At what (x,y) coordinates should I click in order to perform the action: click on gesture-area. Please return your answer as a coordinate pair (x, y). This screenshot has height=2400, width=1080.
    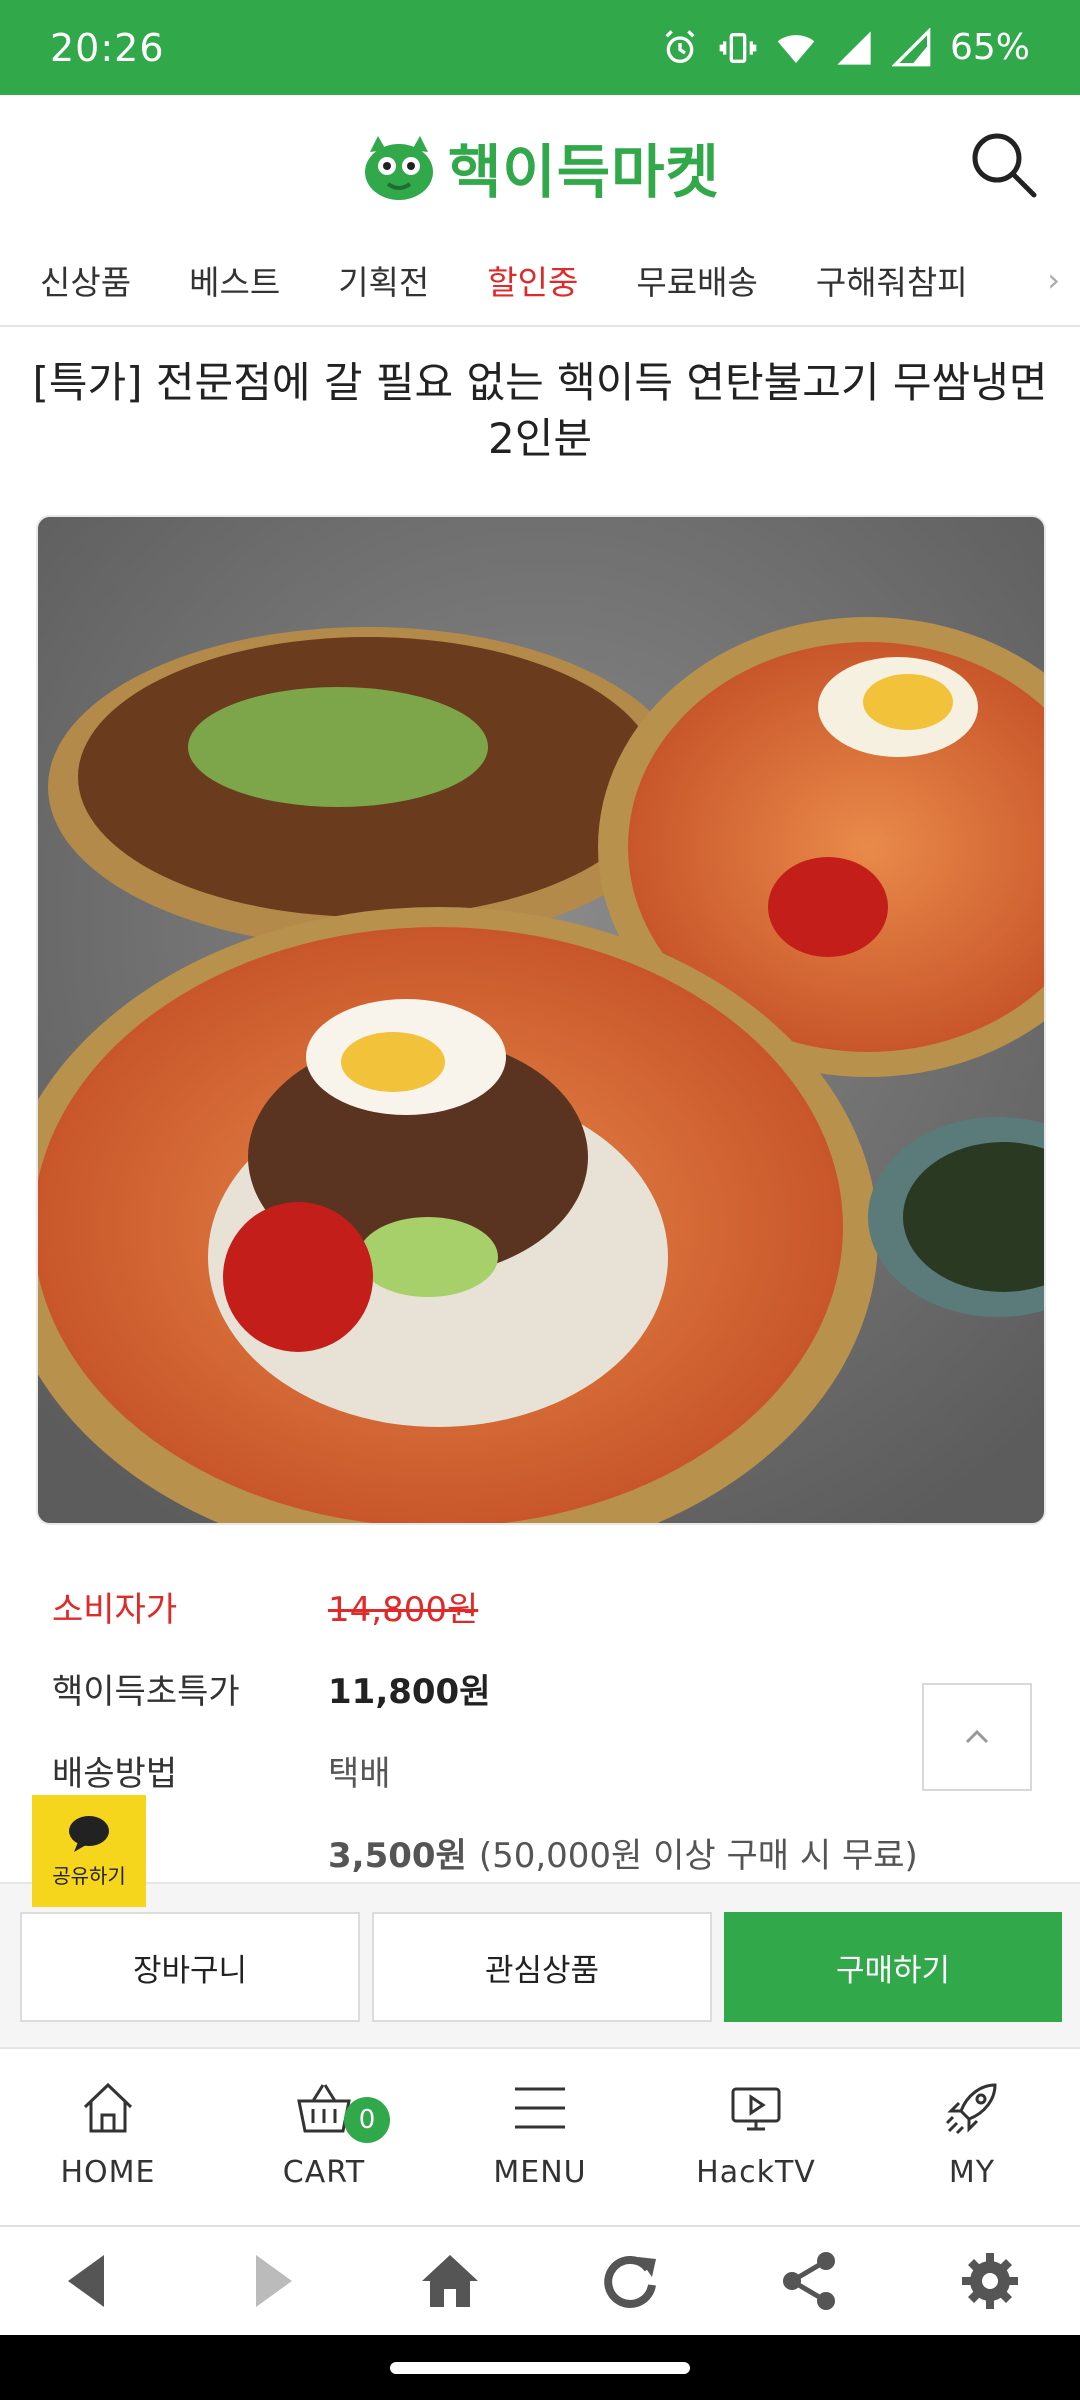
    Looking at the image, I should click on (540, 2367).